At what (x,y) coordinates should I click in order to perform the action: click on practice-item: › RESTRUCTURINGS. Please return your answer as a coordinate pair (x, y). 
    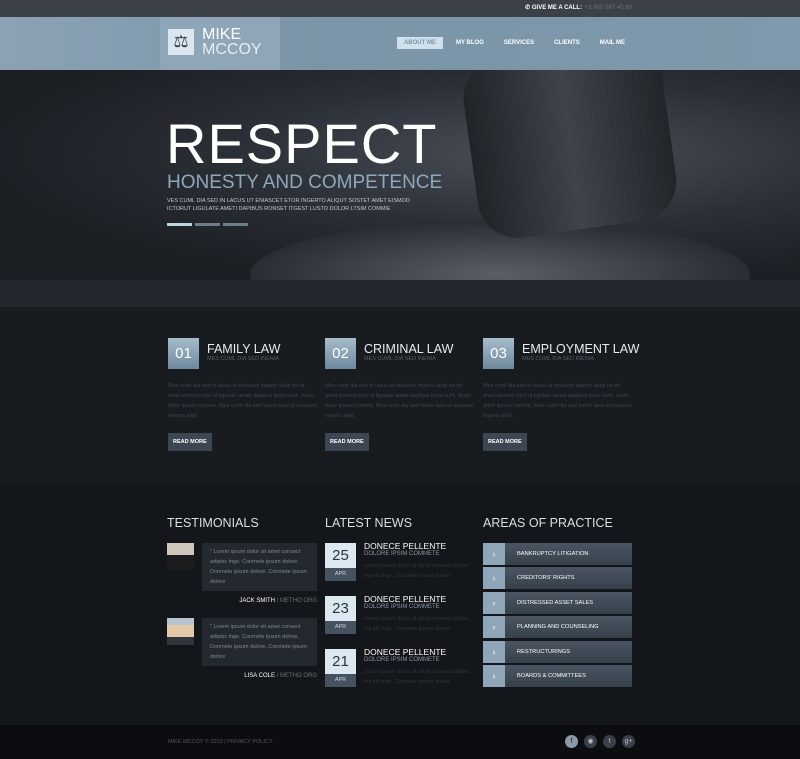
    Looking at the image, I should click on (557, 652).